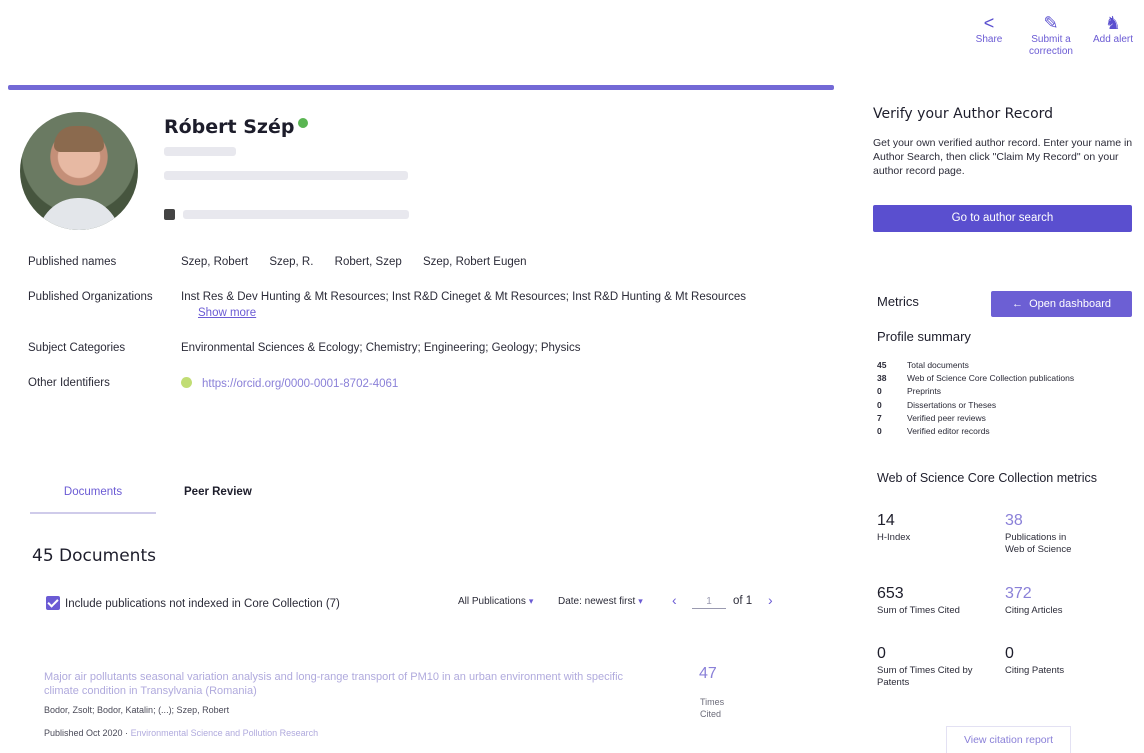 The image size is (1144, 753). What do you see at coordinates (925, 676) in the screenshot?
I see `cited-by-patents-label: Sum of Times Cited by Patents` at bounding box center [925, 676].